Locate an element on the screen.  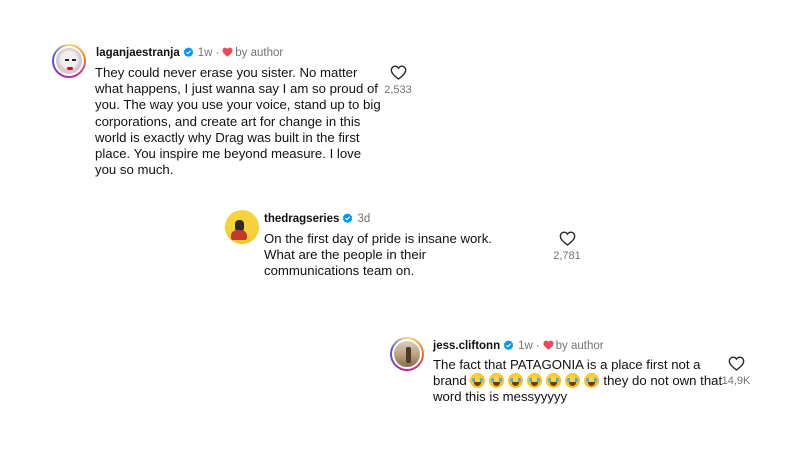
comment-meta: jess.cliftonn 1w · by author is located at coordinates (518, 347).